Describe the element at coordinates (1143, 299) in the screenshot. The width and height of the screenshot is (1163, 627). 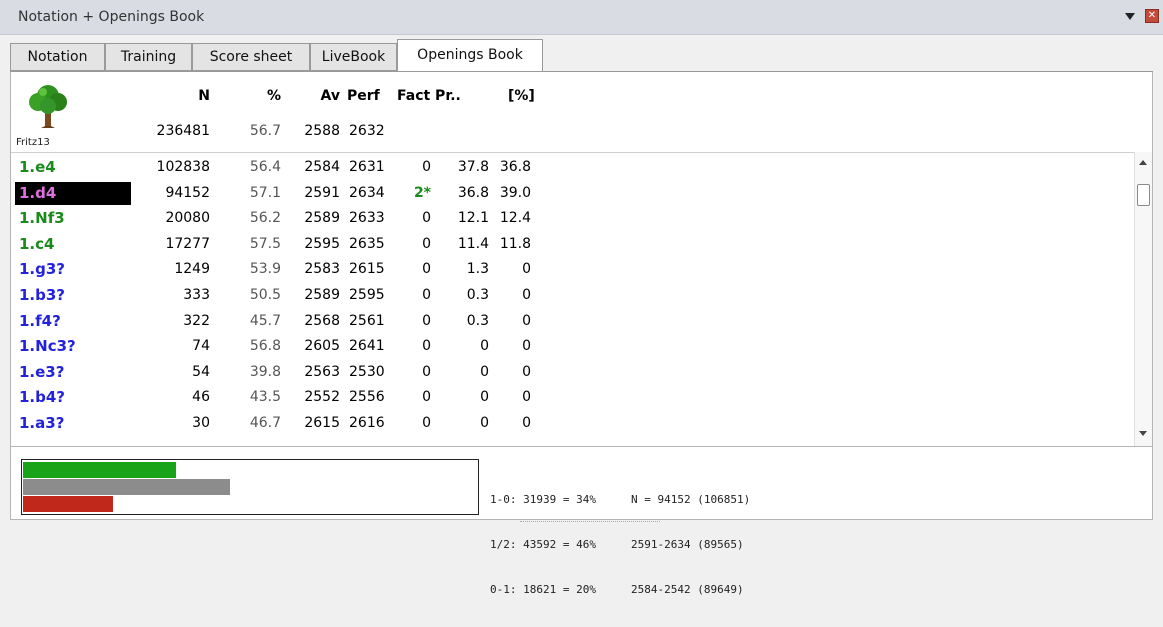
I see `vertical-scrollbar` at that location.